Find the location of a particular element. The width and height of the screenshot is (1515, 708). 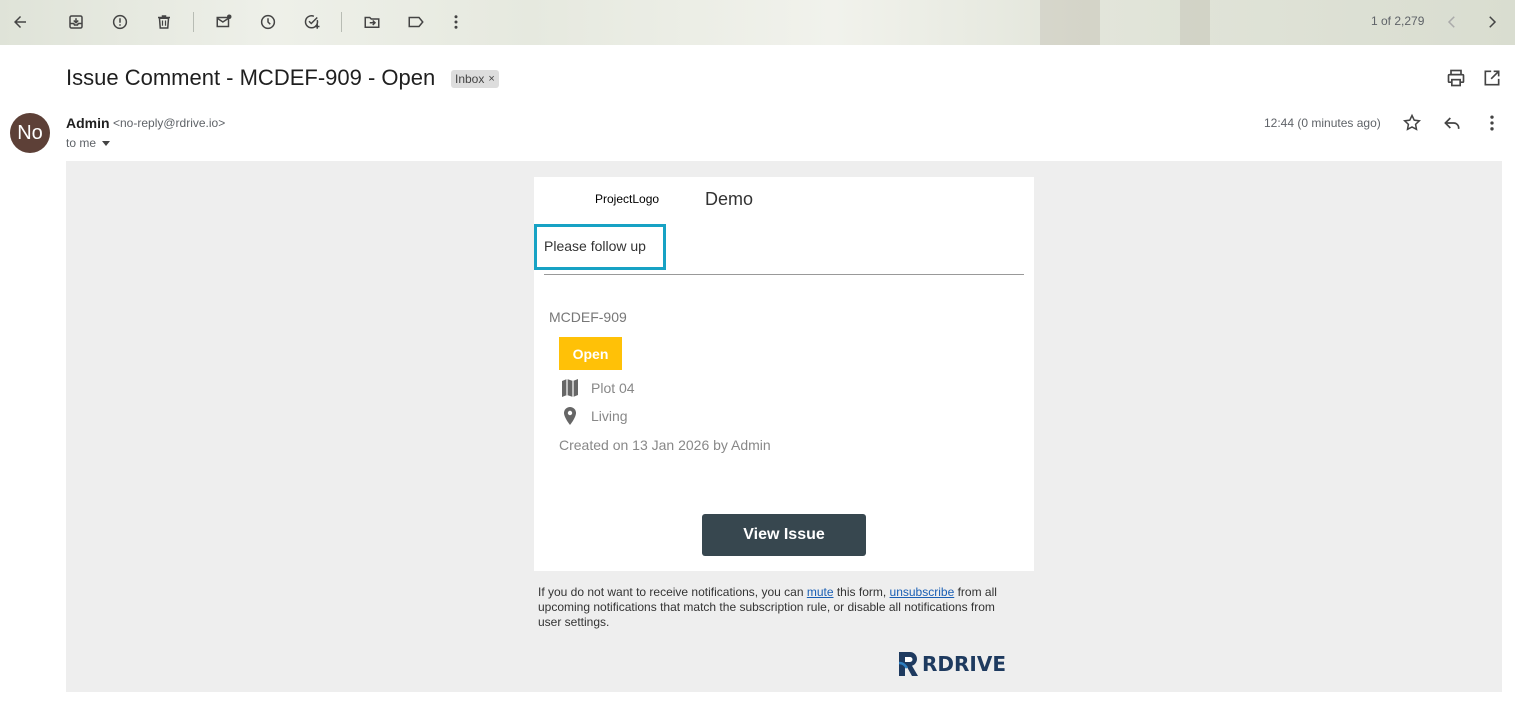

more-icon is located at coordinates (456, 22).